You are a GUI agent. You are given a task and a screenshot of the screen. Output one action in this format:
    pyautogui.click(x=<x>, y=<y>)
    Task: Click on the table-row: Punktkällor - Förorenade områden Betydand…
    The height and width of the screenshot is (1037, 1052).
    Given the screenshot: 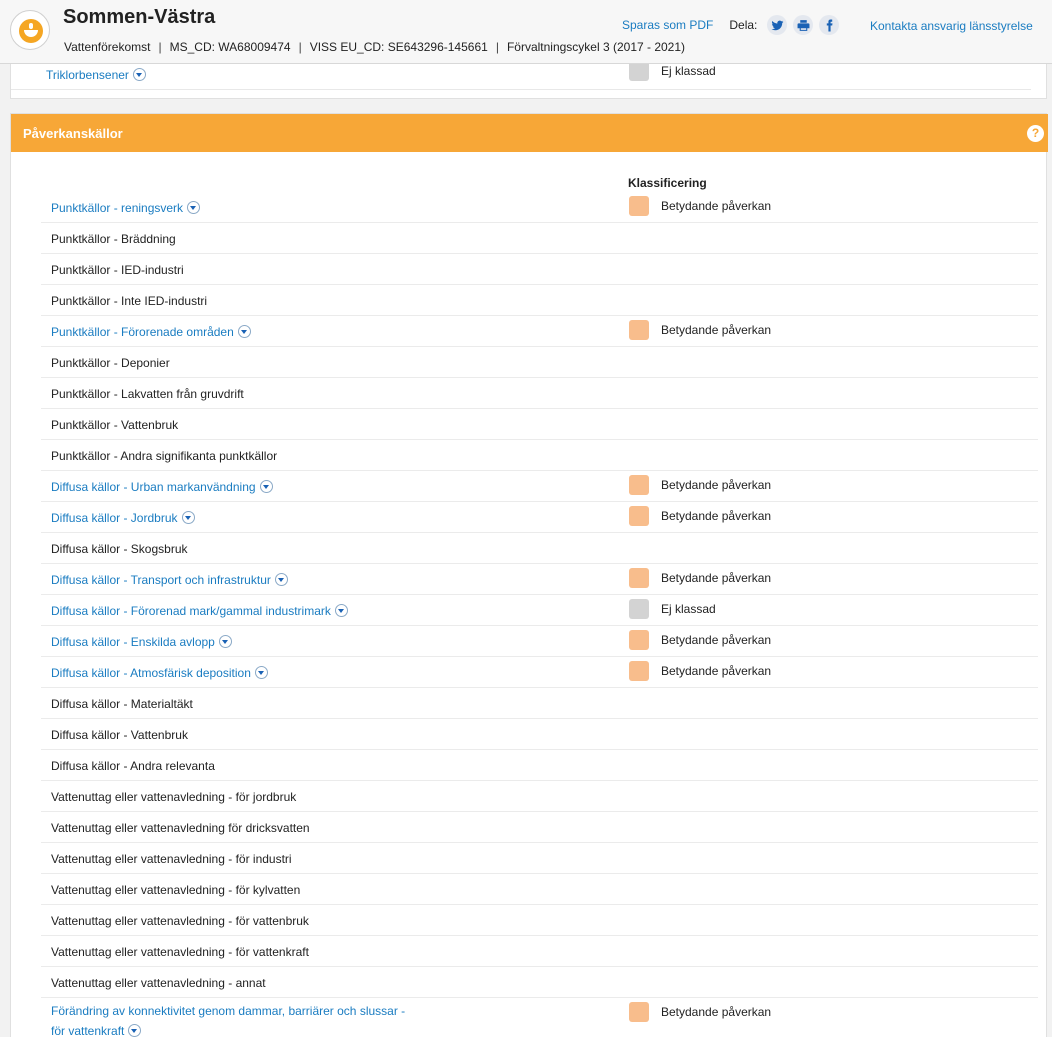 What is the action you would take?
    pyautogui.click(x=539, y=331)
    